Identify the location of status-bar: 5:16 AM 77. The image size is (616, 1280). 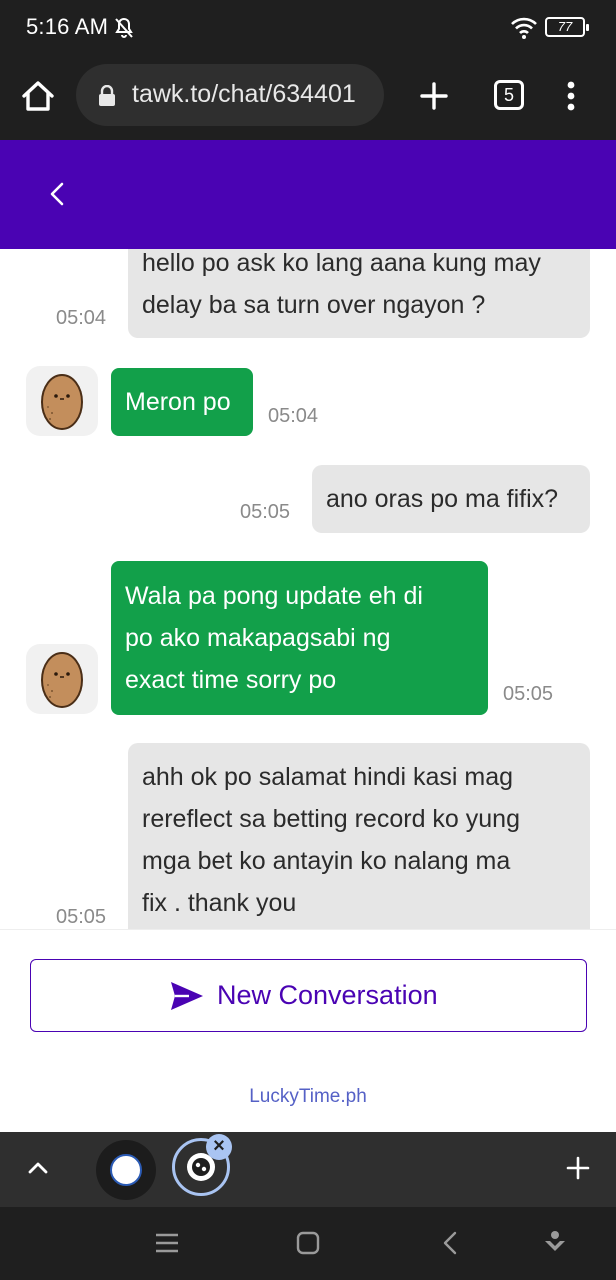
(308, 28).